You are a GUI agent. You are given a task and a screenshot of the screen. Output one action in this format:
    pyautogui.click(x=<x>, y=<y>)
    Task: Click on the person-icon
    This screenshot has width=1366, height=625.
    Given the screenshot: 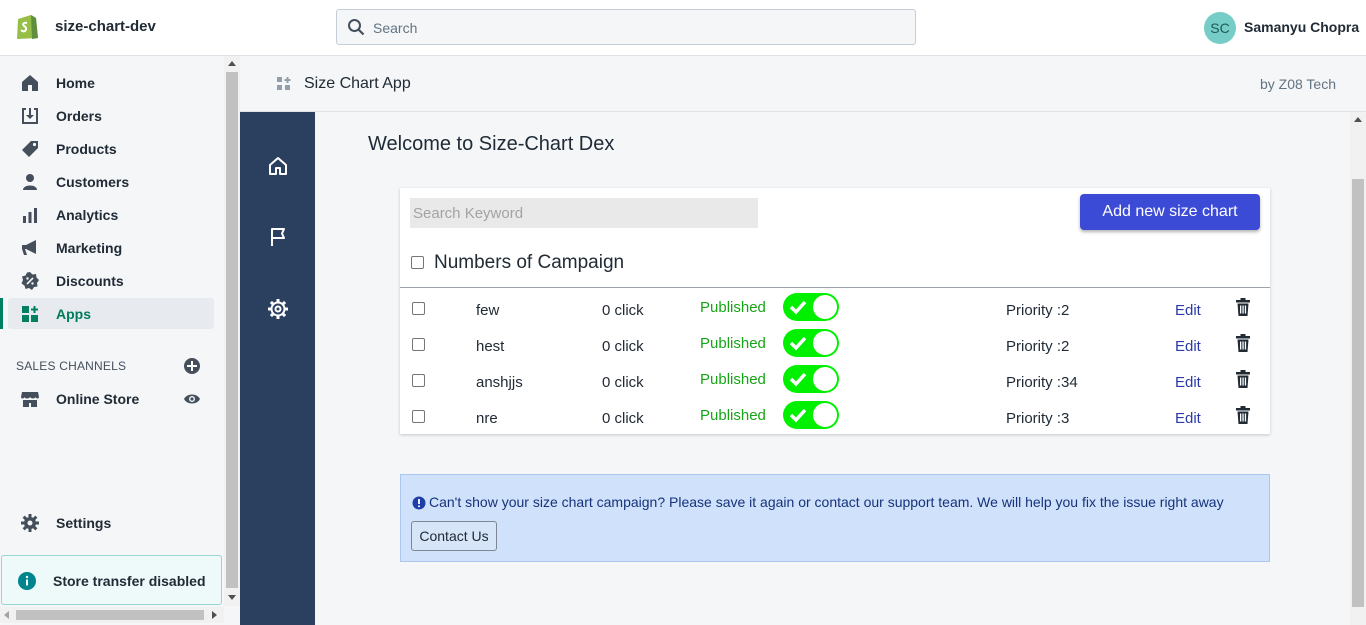 What is the action you would take?
    pyautogui.click(x=30, y=182)
    